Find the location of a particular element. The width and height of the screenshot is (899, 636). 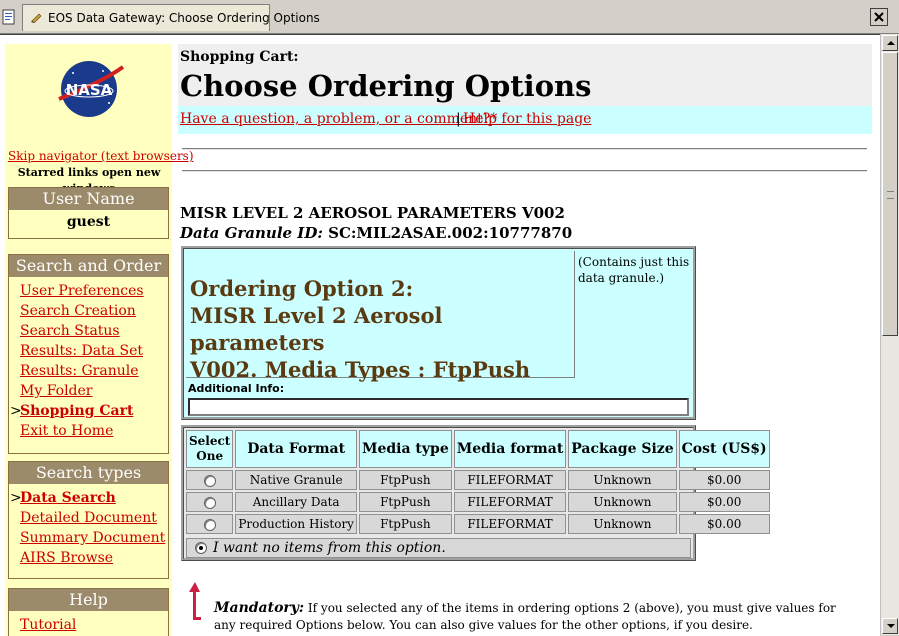

row-radio-native-granule is located at coordinates (209, 480).